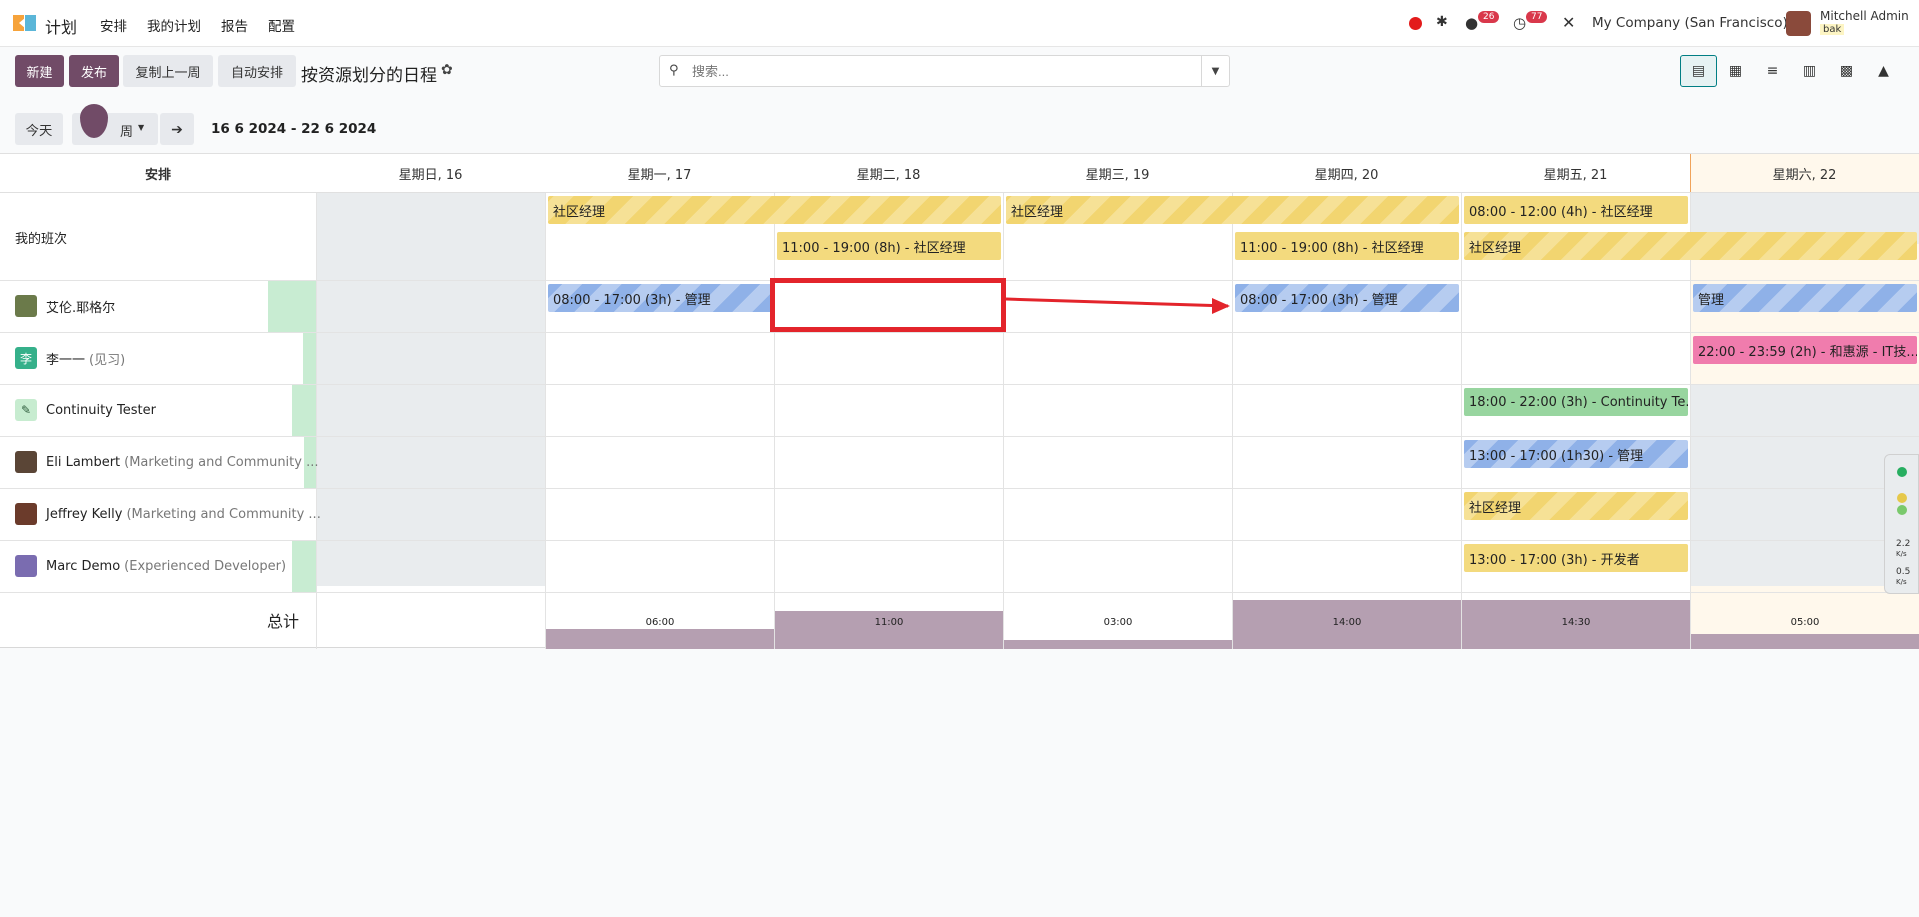 This screenshot has width=1919, height=917. I want to click on search-input, so click(932, 71).